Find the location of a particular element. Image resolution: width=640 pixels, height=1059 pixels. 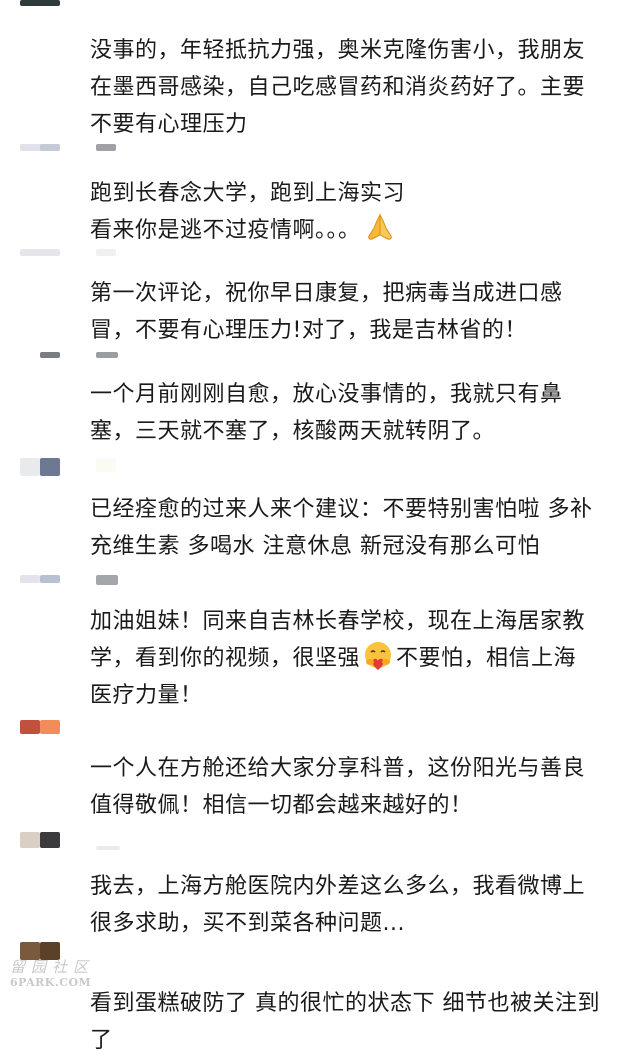

comment-text-body: 跑到长春念大学，跑到上海实习 看来你是逃不过疫情啊。。。 is located at coordinates (248, 212).